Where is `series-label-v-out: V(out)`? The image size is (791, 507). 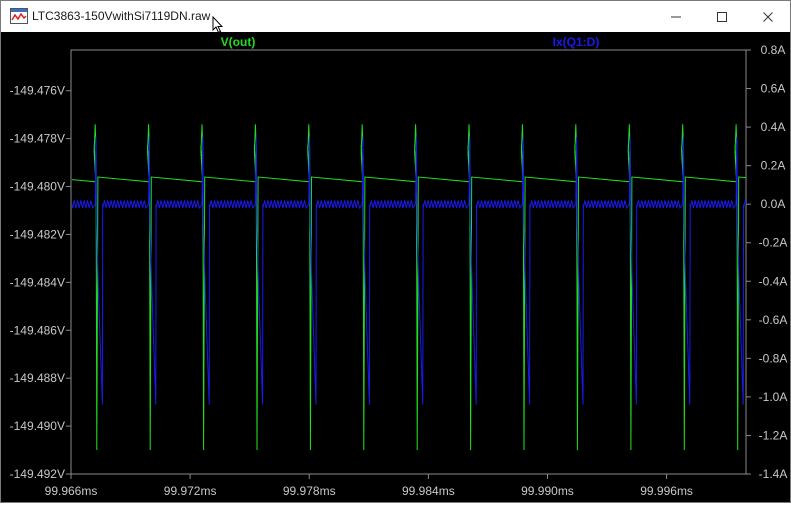
series-label-v-out: V(out) is located at coordinates (238, 42).